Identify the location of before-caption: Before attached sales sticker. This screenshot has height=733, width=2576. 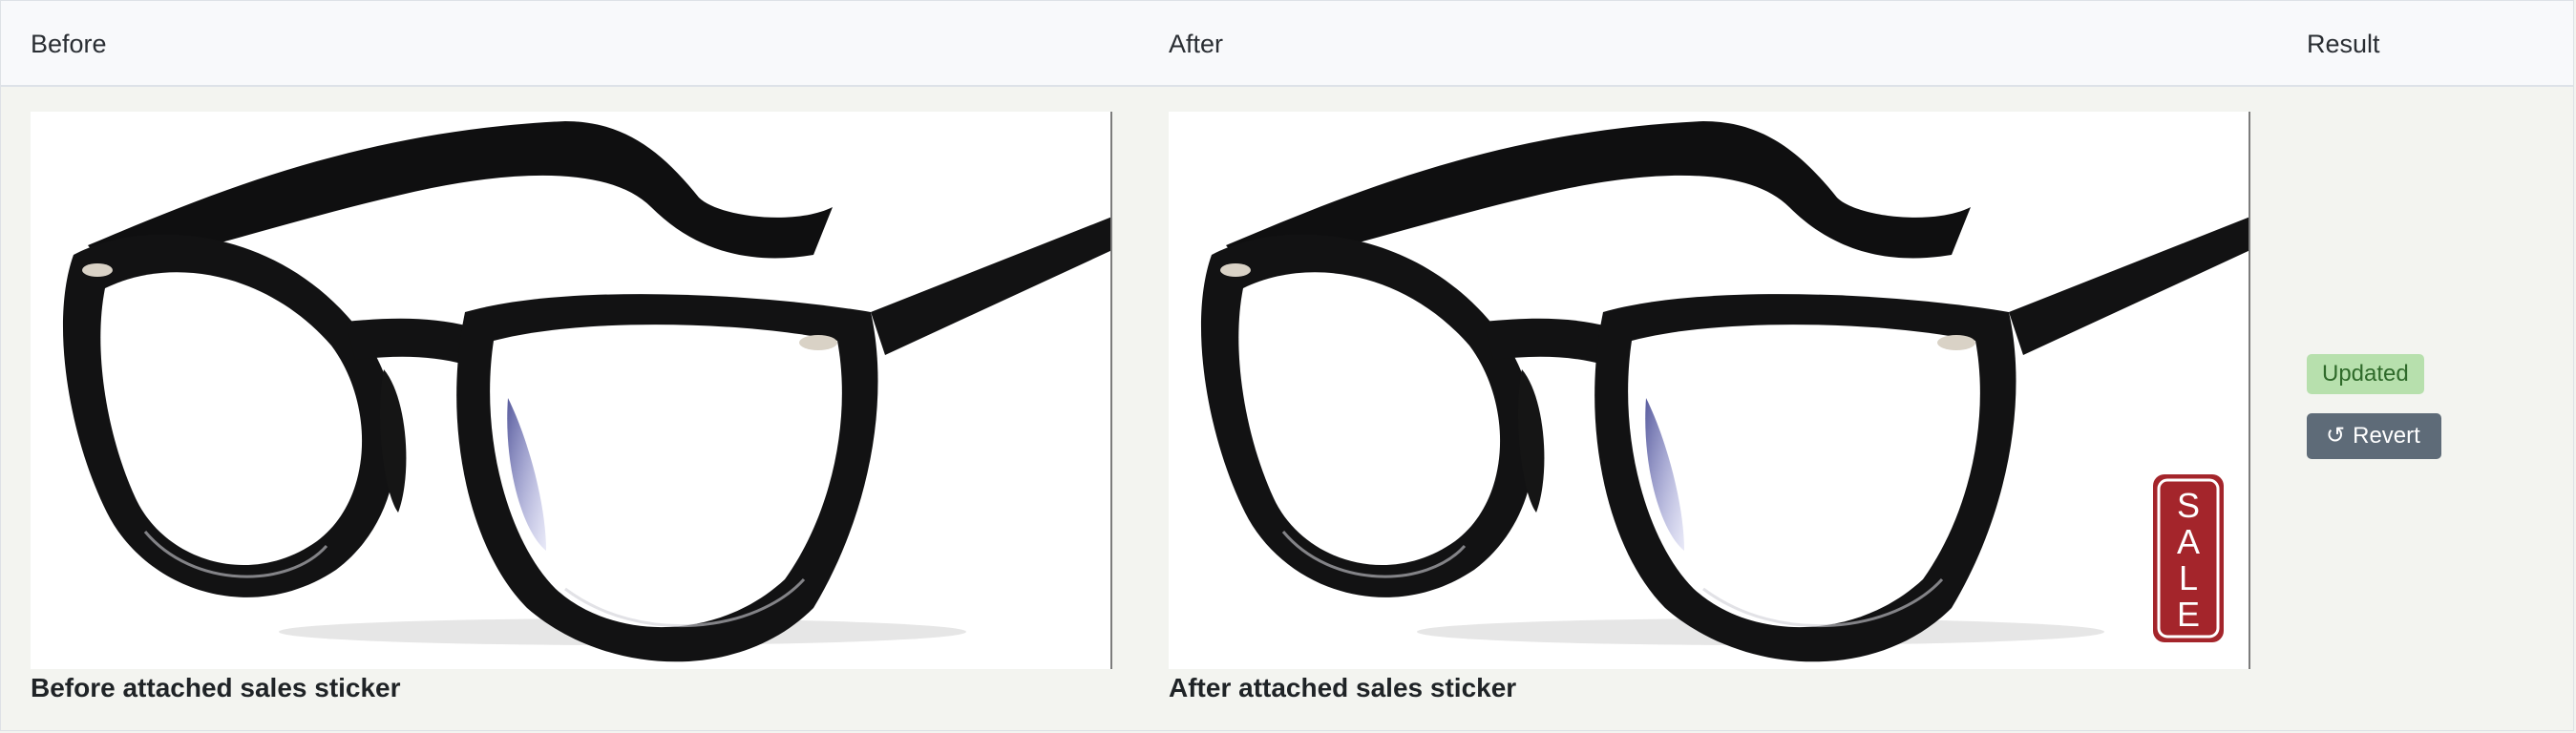
(216, 687).